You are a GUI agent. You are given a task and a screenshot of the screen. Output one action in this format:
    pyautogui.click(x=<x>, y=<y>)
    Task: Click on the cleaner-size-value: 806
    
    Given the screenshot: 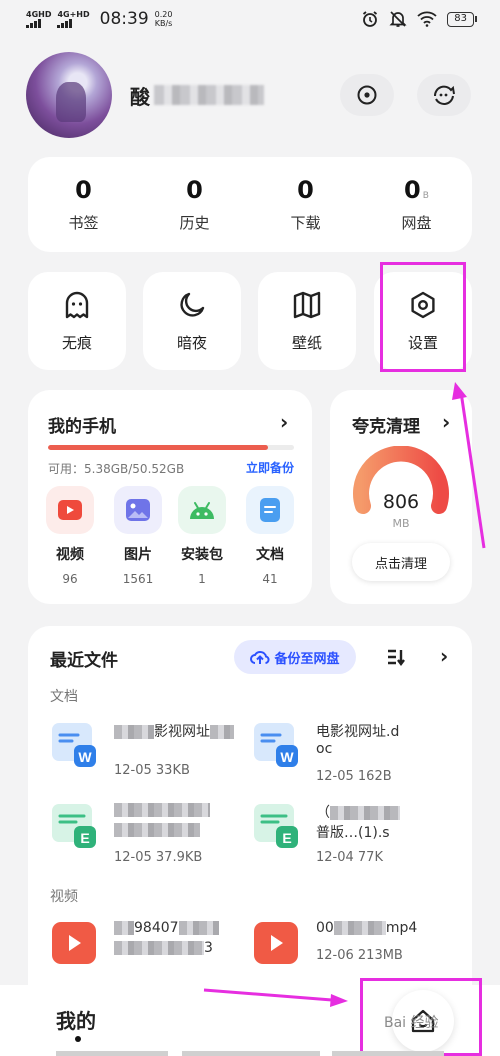 What is the action you would take?
    pyautogui.click(x=401, y=502)
    